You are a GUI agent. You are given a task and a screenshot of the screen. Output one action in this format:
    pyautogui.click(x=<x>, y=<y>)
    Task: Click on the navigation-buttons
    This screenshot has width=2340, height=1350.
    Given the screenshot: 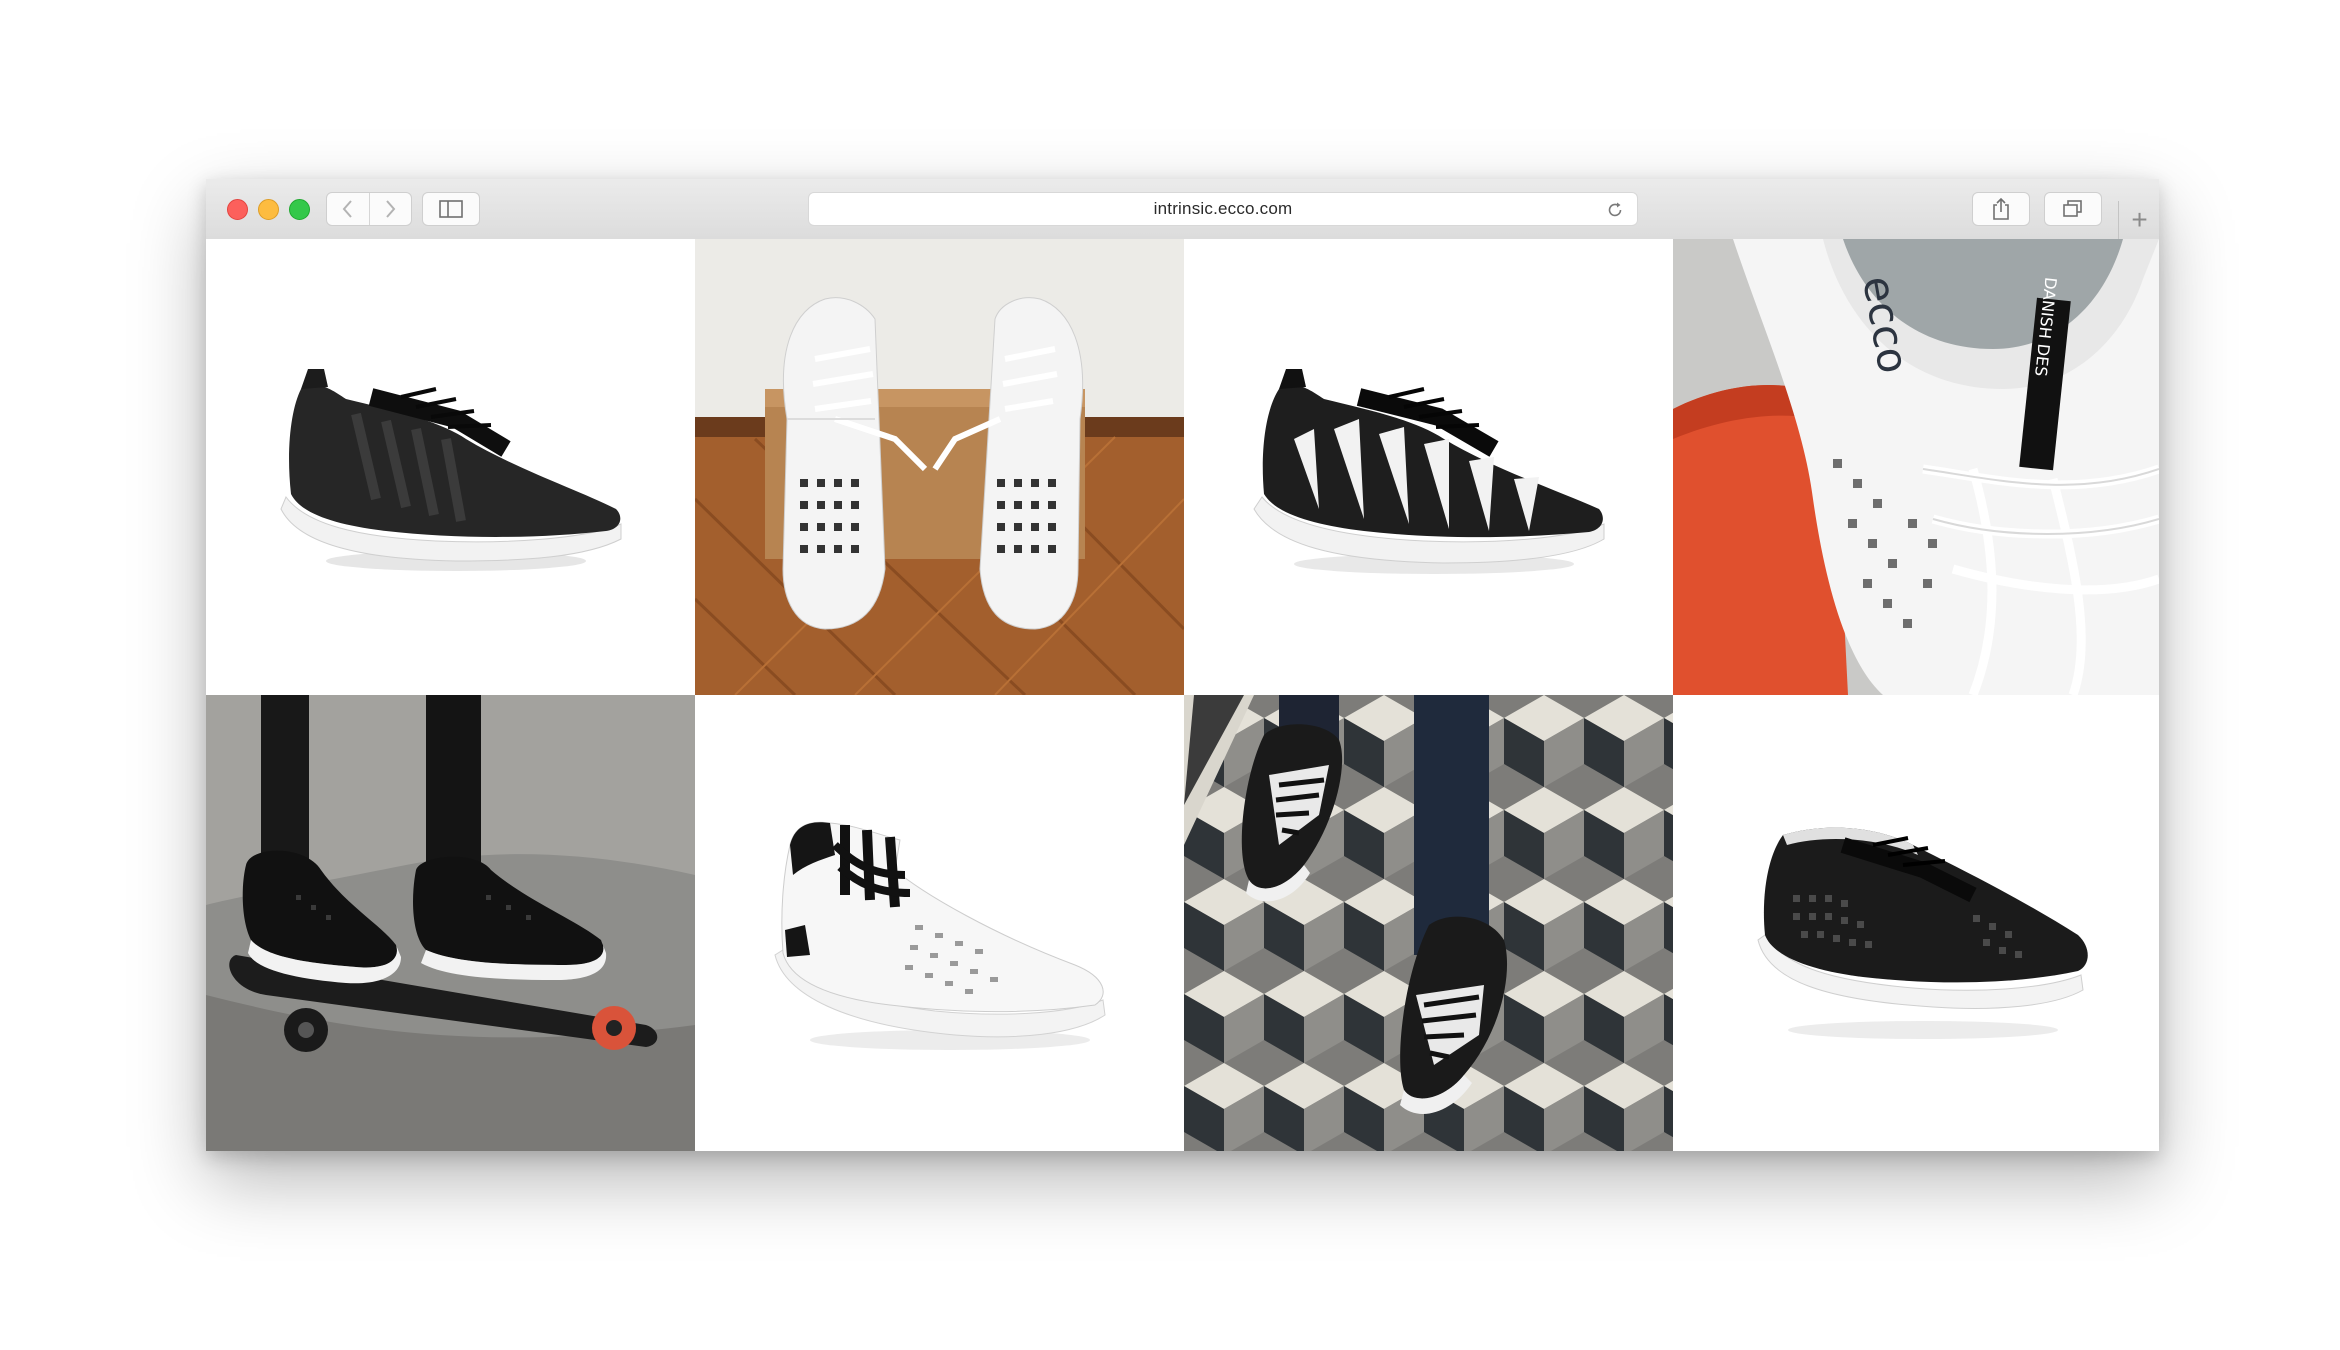 What is the action you would take?
    pyautogui.click(x=369, y=209)
    